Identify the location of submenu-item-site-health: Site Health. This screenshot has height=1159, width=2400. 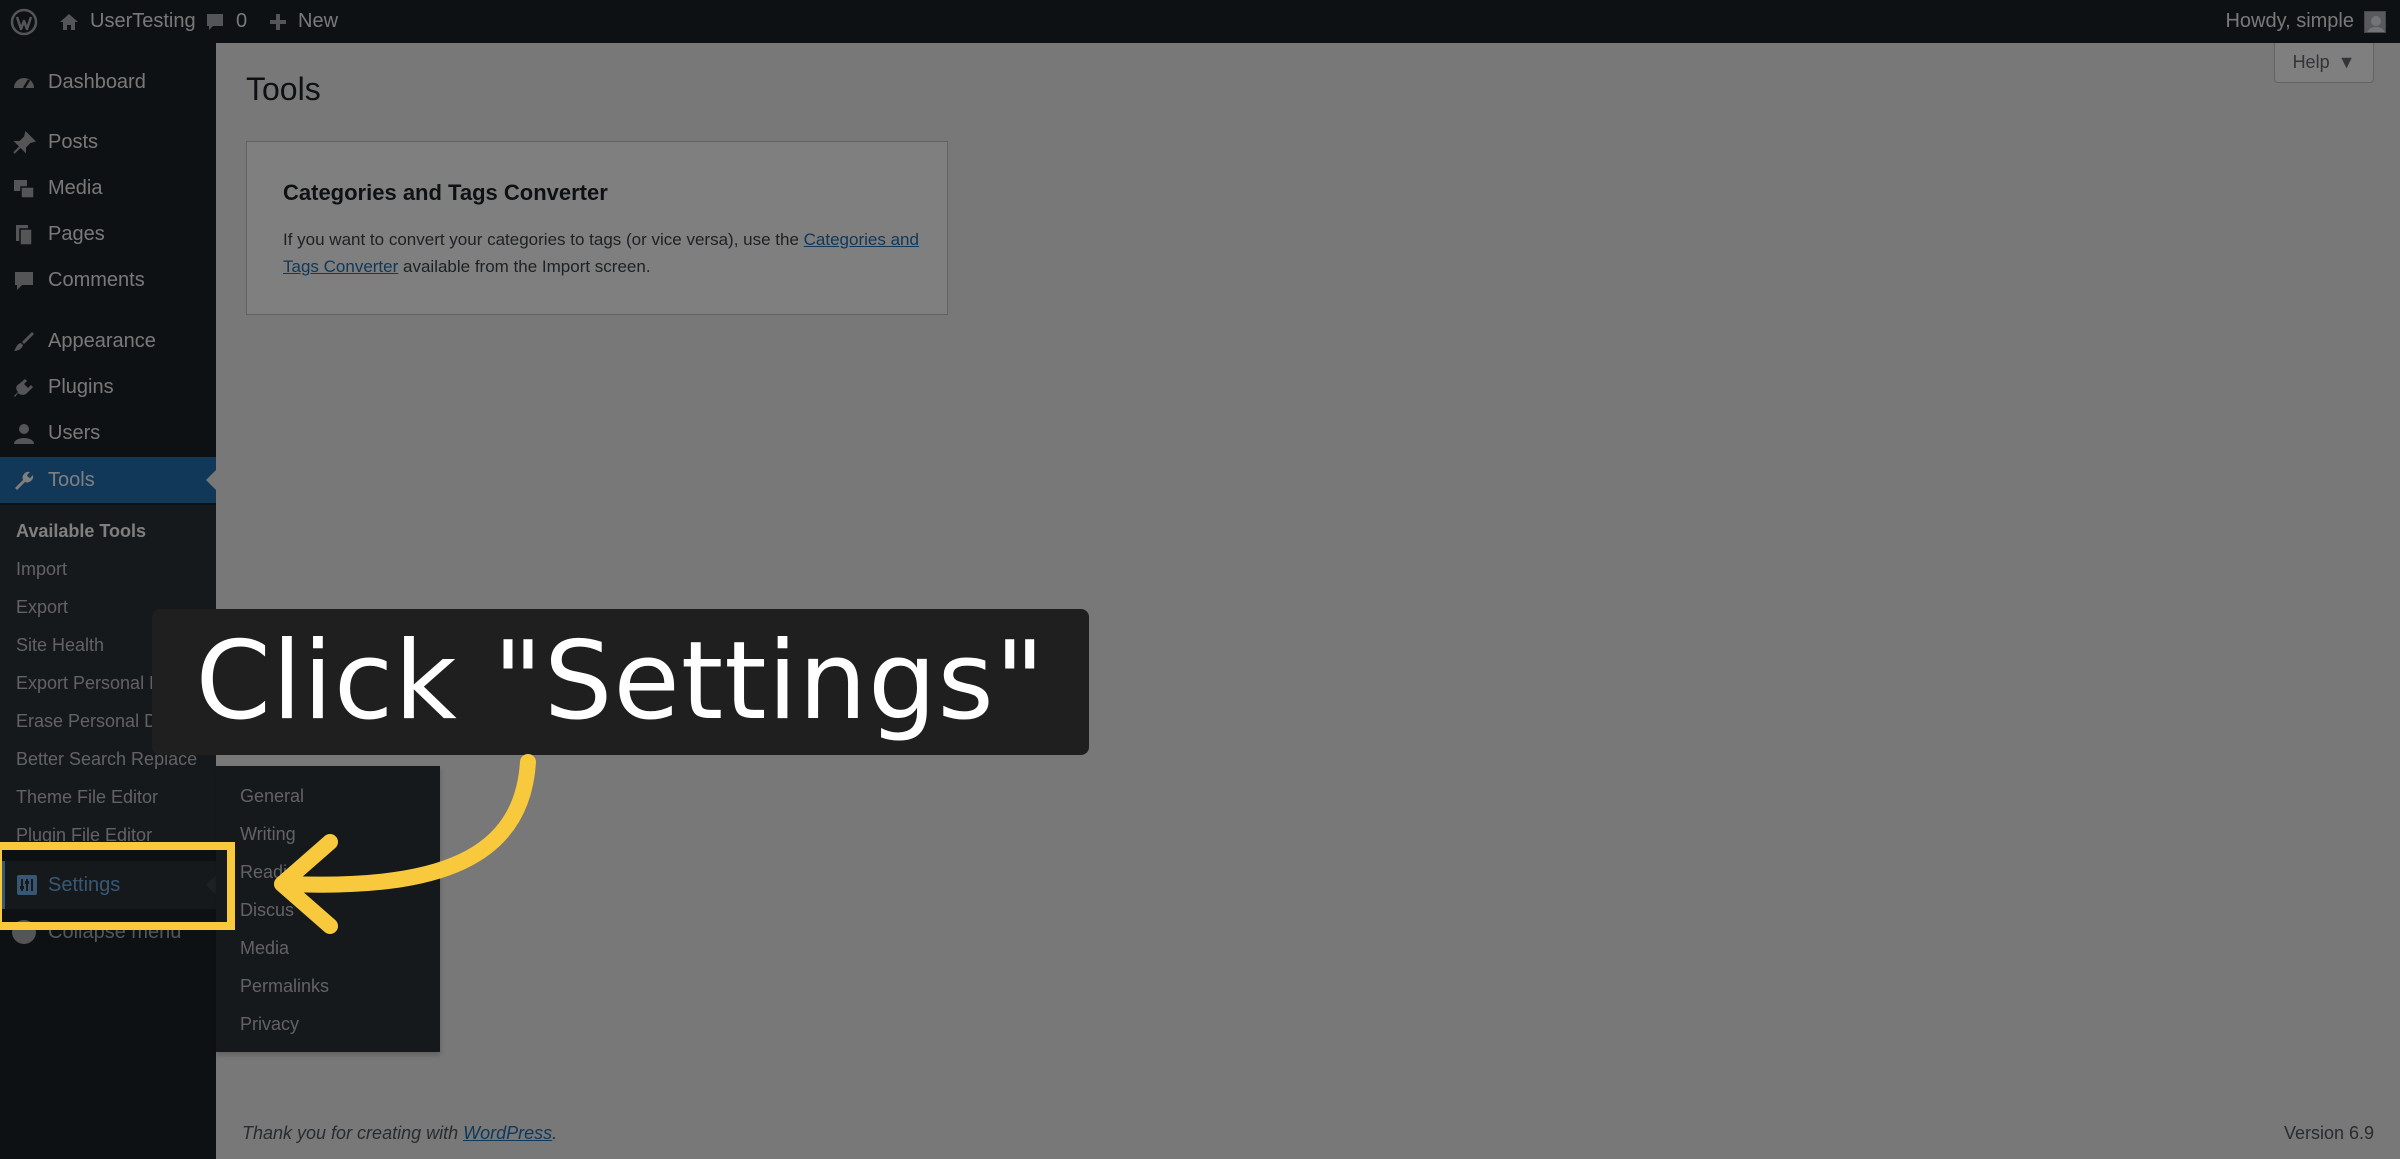
(60, 645).